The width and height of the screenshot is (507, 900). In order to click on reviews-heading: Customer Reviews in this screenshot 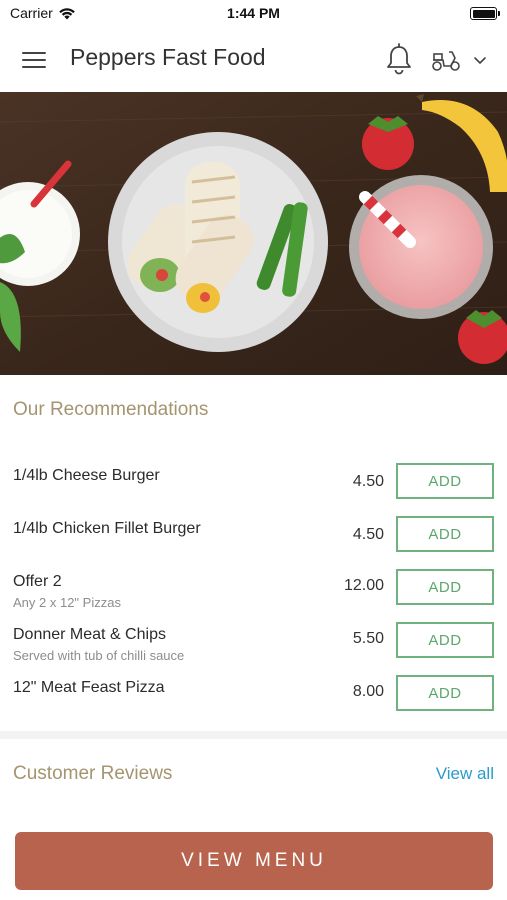, I will do `click(93, 773)`.